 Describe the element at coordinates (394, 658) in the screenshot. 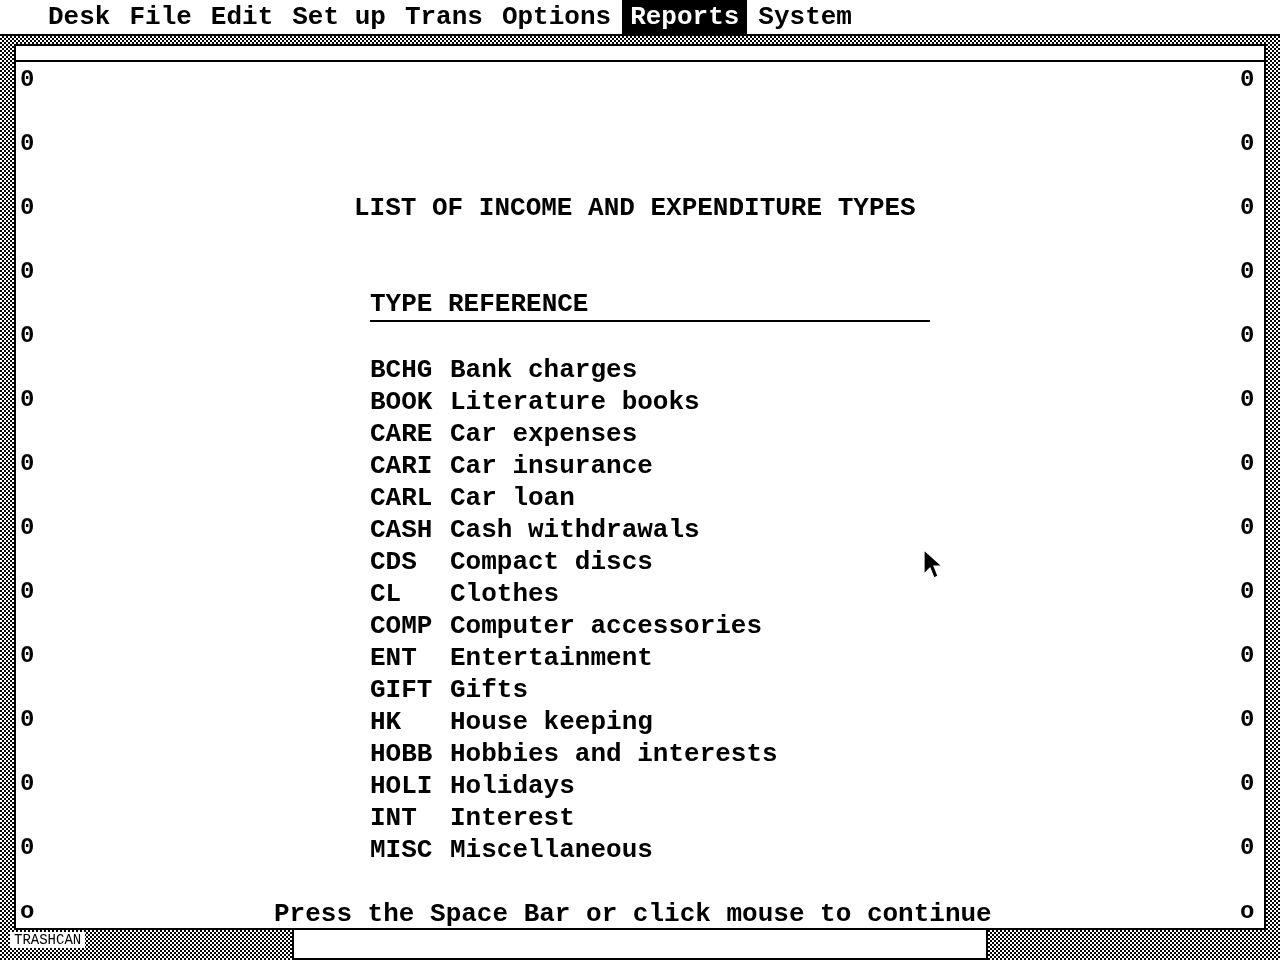

I see `type-code: ENT` at that location.